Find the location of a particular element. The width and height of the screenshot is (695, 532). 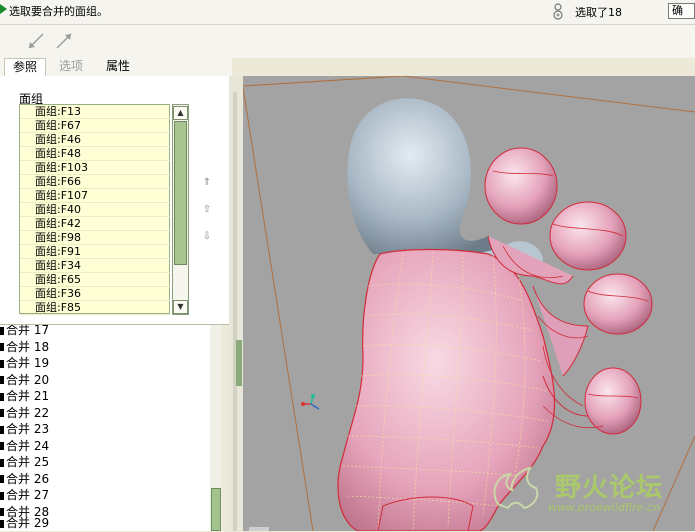

tree-item: 合并 19 is located at coordinates (24, 363).